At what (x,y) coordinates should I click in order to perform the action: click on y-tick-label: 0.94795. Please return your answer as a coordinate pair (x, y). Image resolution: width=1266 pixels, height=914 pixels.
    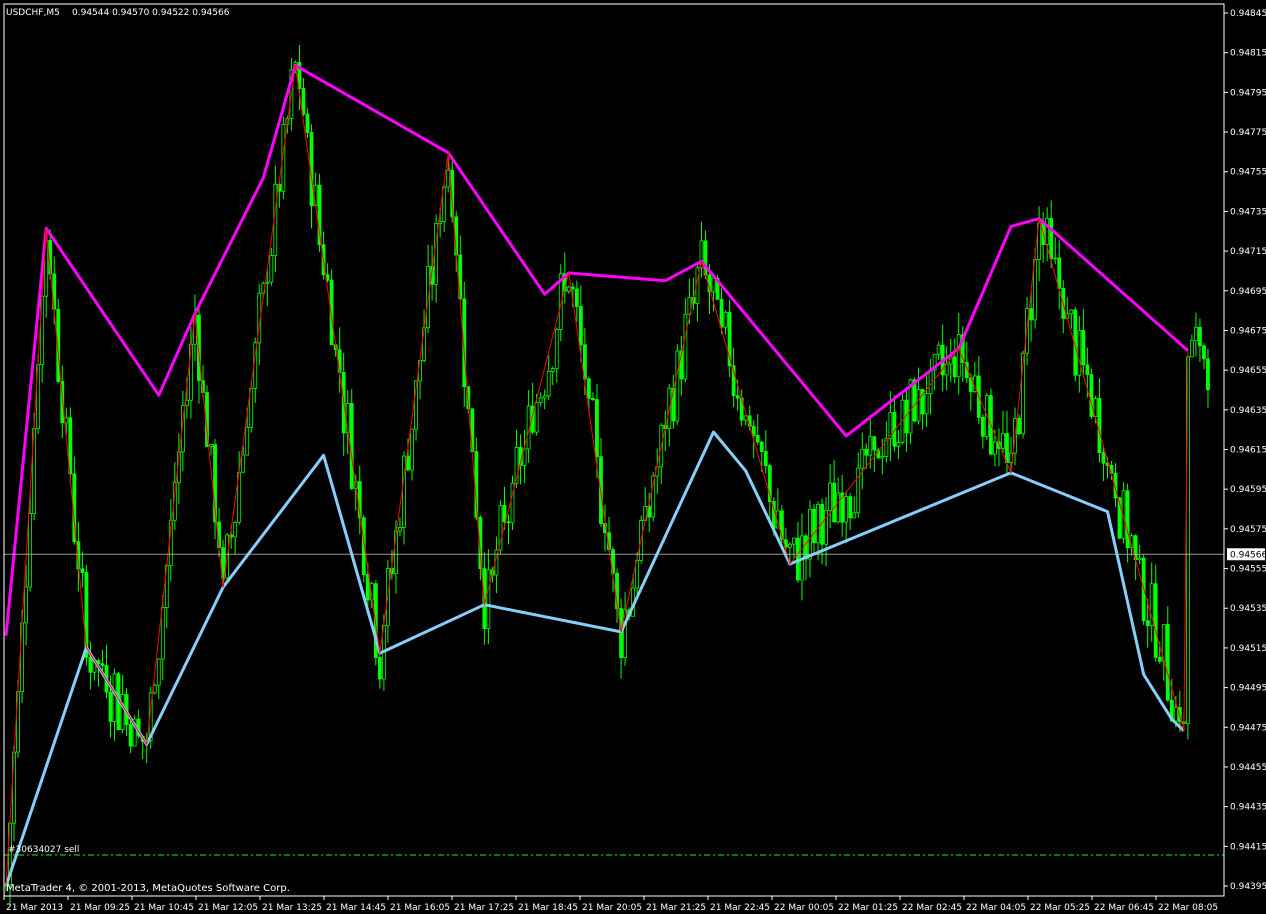
    Looking at the image, I should click on (1248, 93).